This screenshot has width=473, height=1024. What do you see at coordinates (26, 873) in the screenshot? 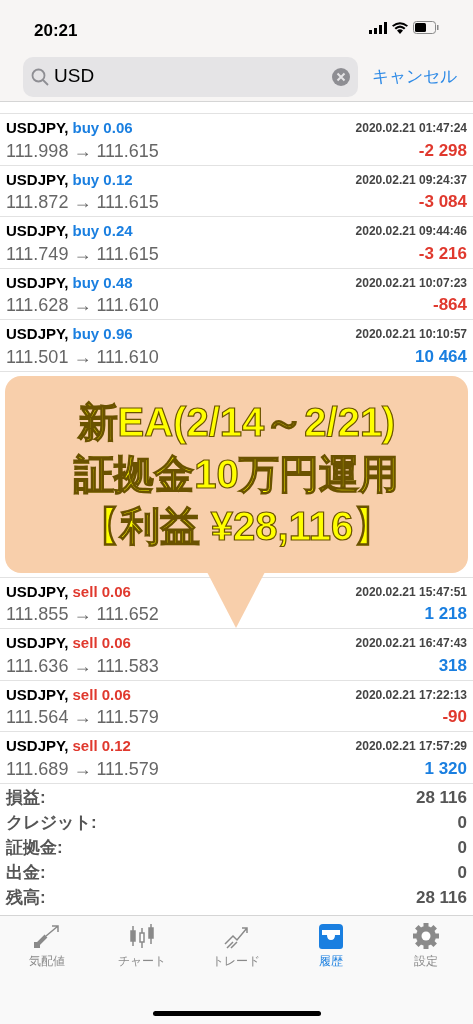
I see `summary-label: 出金:` at bounding box center [26, 873].